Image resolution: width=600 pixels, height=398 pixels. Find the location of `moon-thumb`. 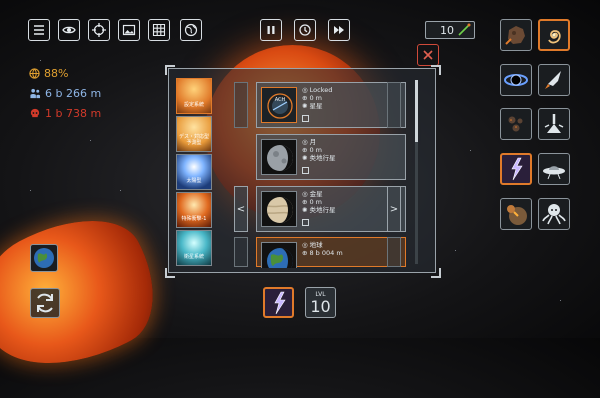

moon-thumb is located at coordinates (279, 157).